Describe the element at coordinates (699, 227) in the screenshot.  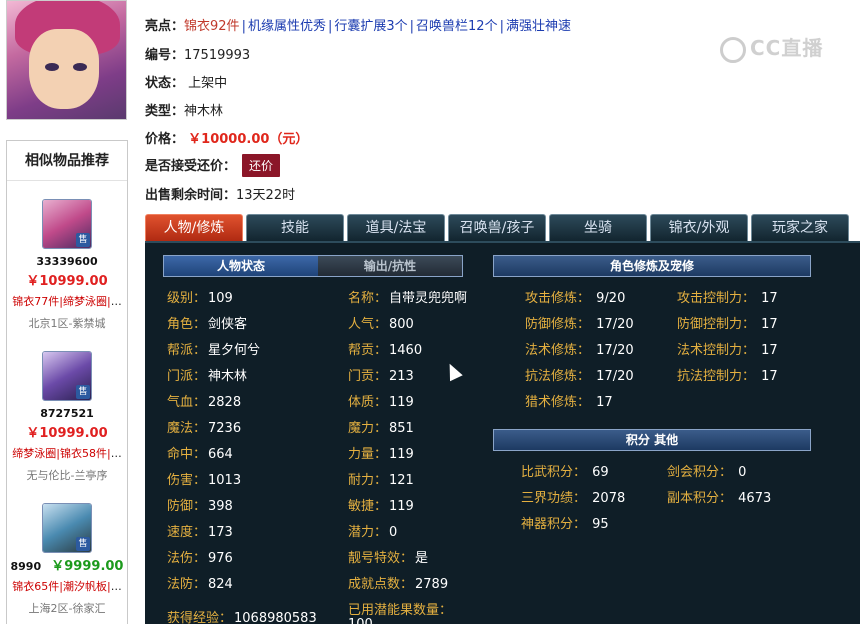
I see `tab-outfits: 锦衣/外观` at that location.